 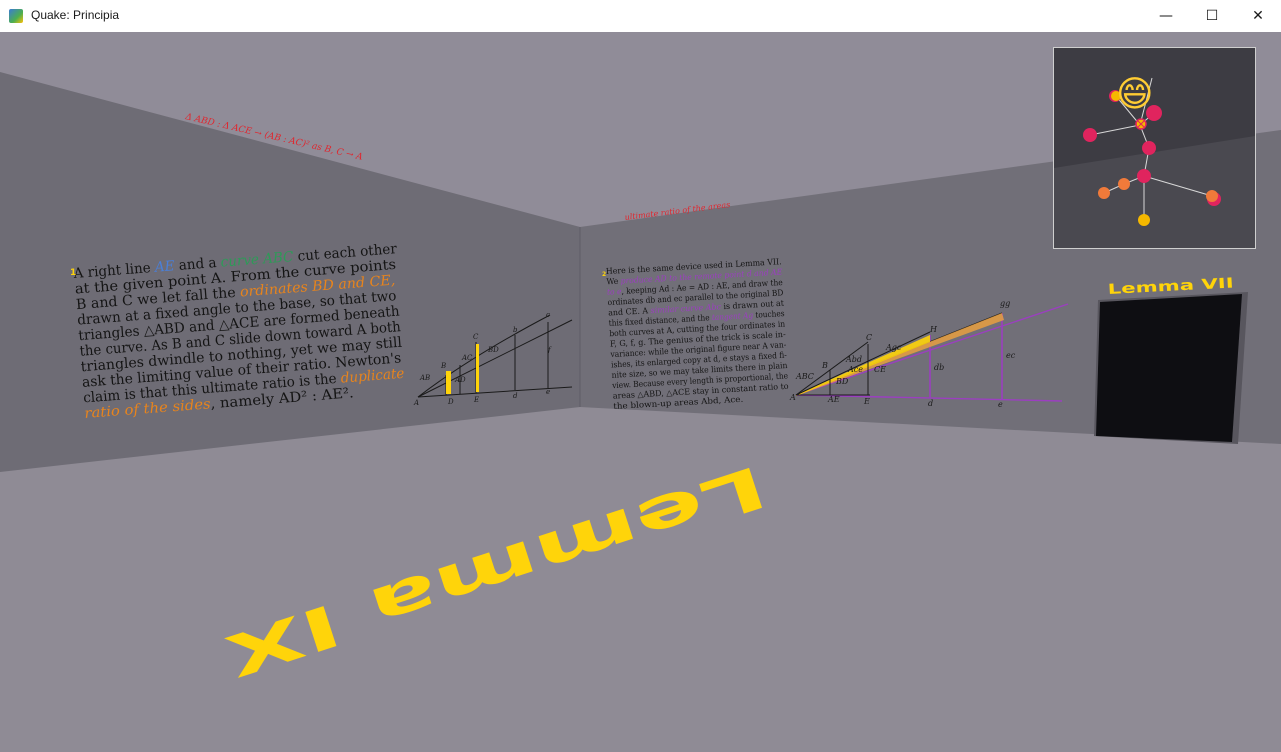 What do you see at coordinates (1005, 303) in the screenshot?
I see `svg-text: gg` at bounding box center [1005, 303].